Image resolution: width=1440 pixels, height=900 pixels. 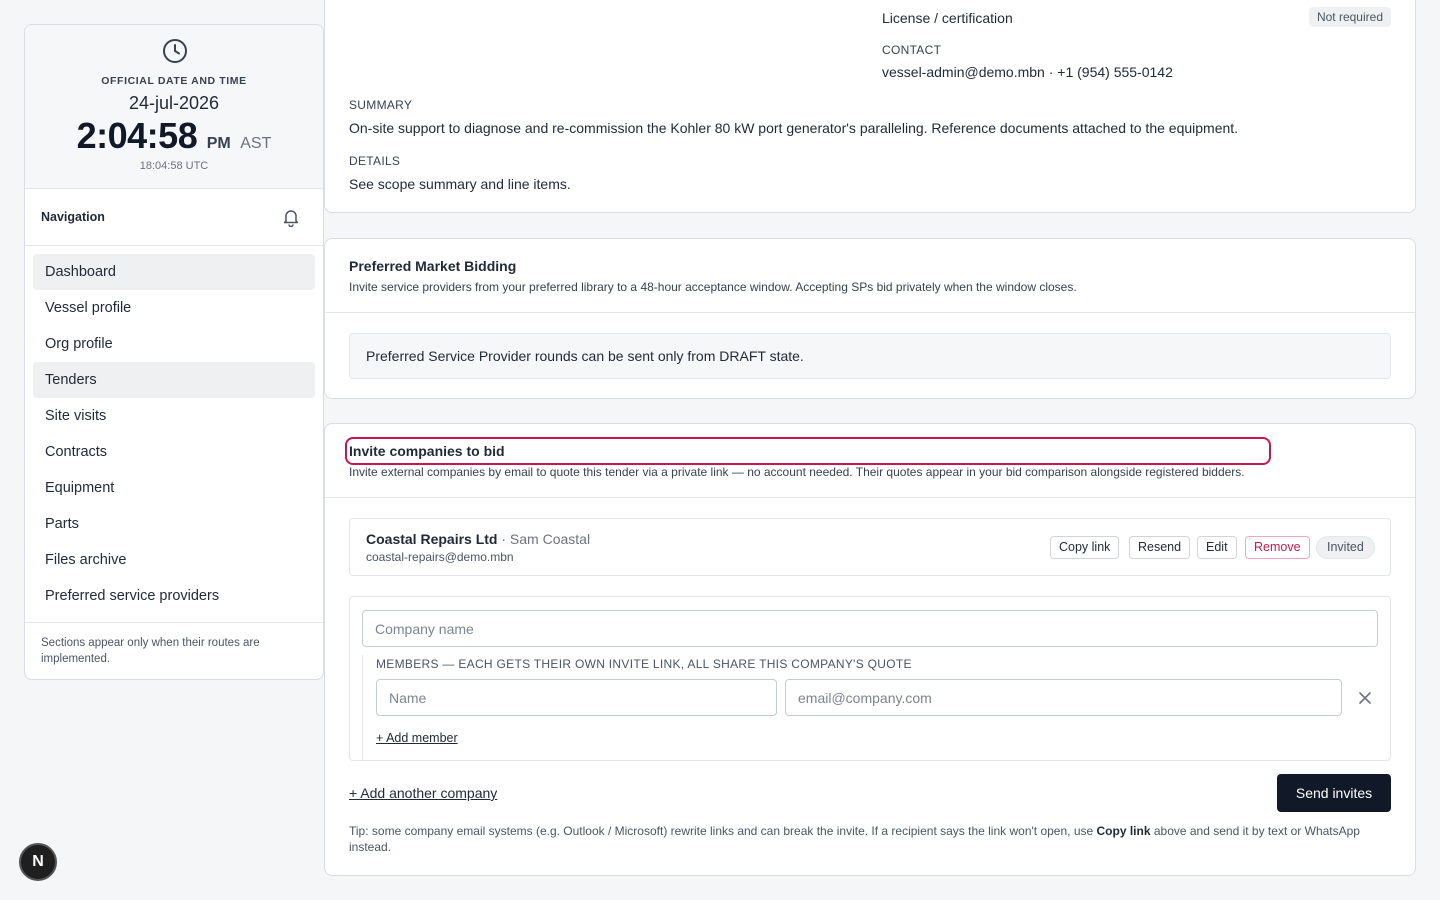 I want to click on remove-member-icon, so click(x=1365, y=698).